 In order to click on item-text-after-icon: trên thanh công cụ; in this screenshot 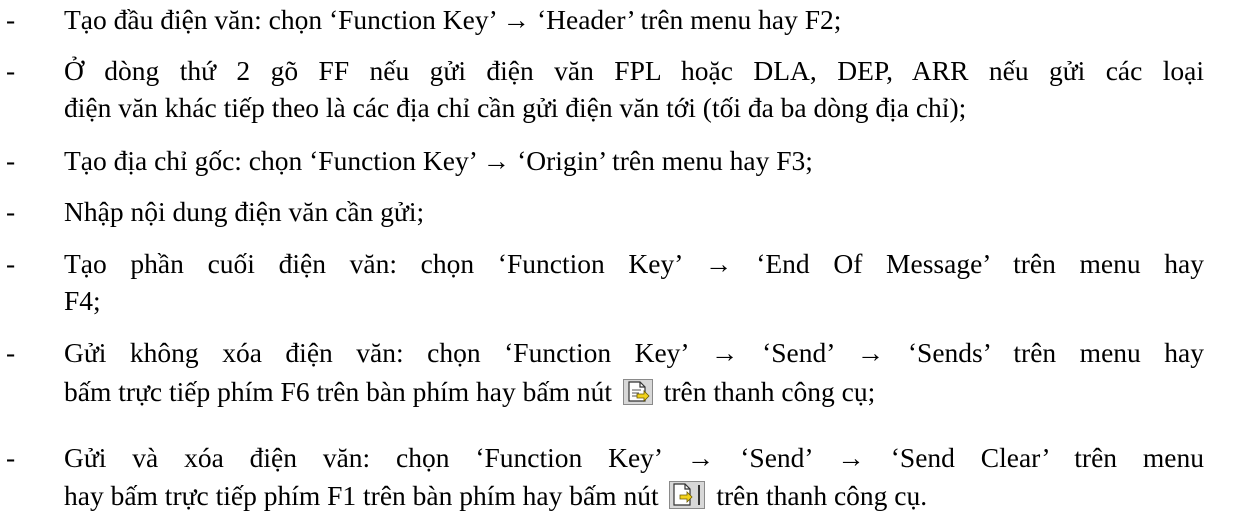, I will do `click(769, 391)`.